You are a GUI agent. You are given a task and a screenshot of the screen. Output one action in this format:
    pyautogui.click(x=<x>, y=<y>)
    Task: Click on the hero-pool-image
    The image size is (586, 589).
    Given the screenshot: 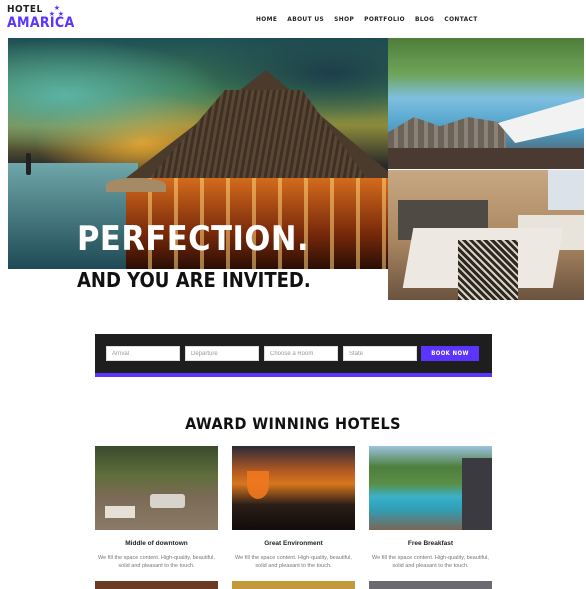 What is the action you would take?
    pyautogui.click(x=486, y=103)
    